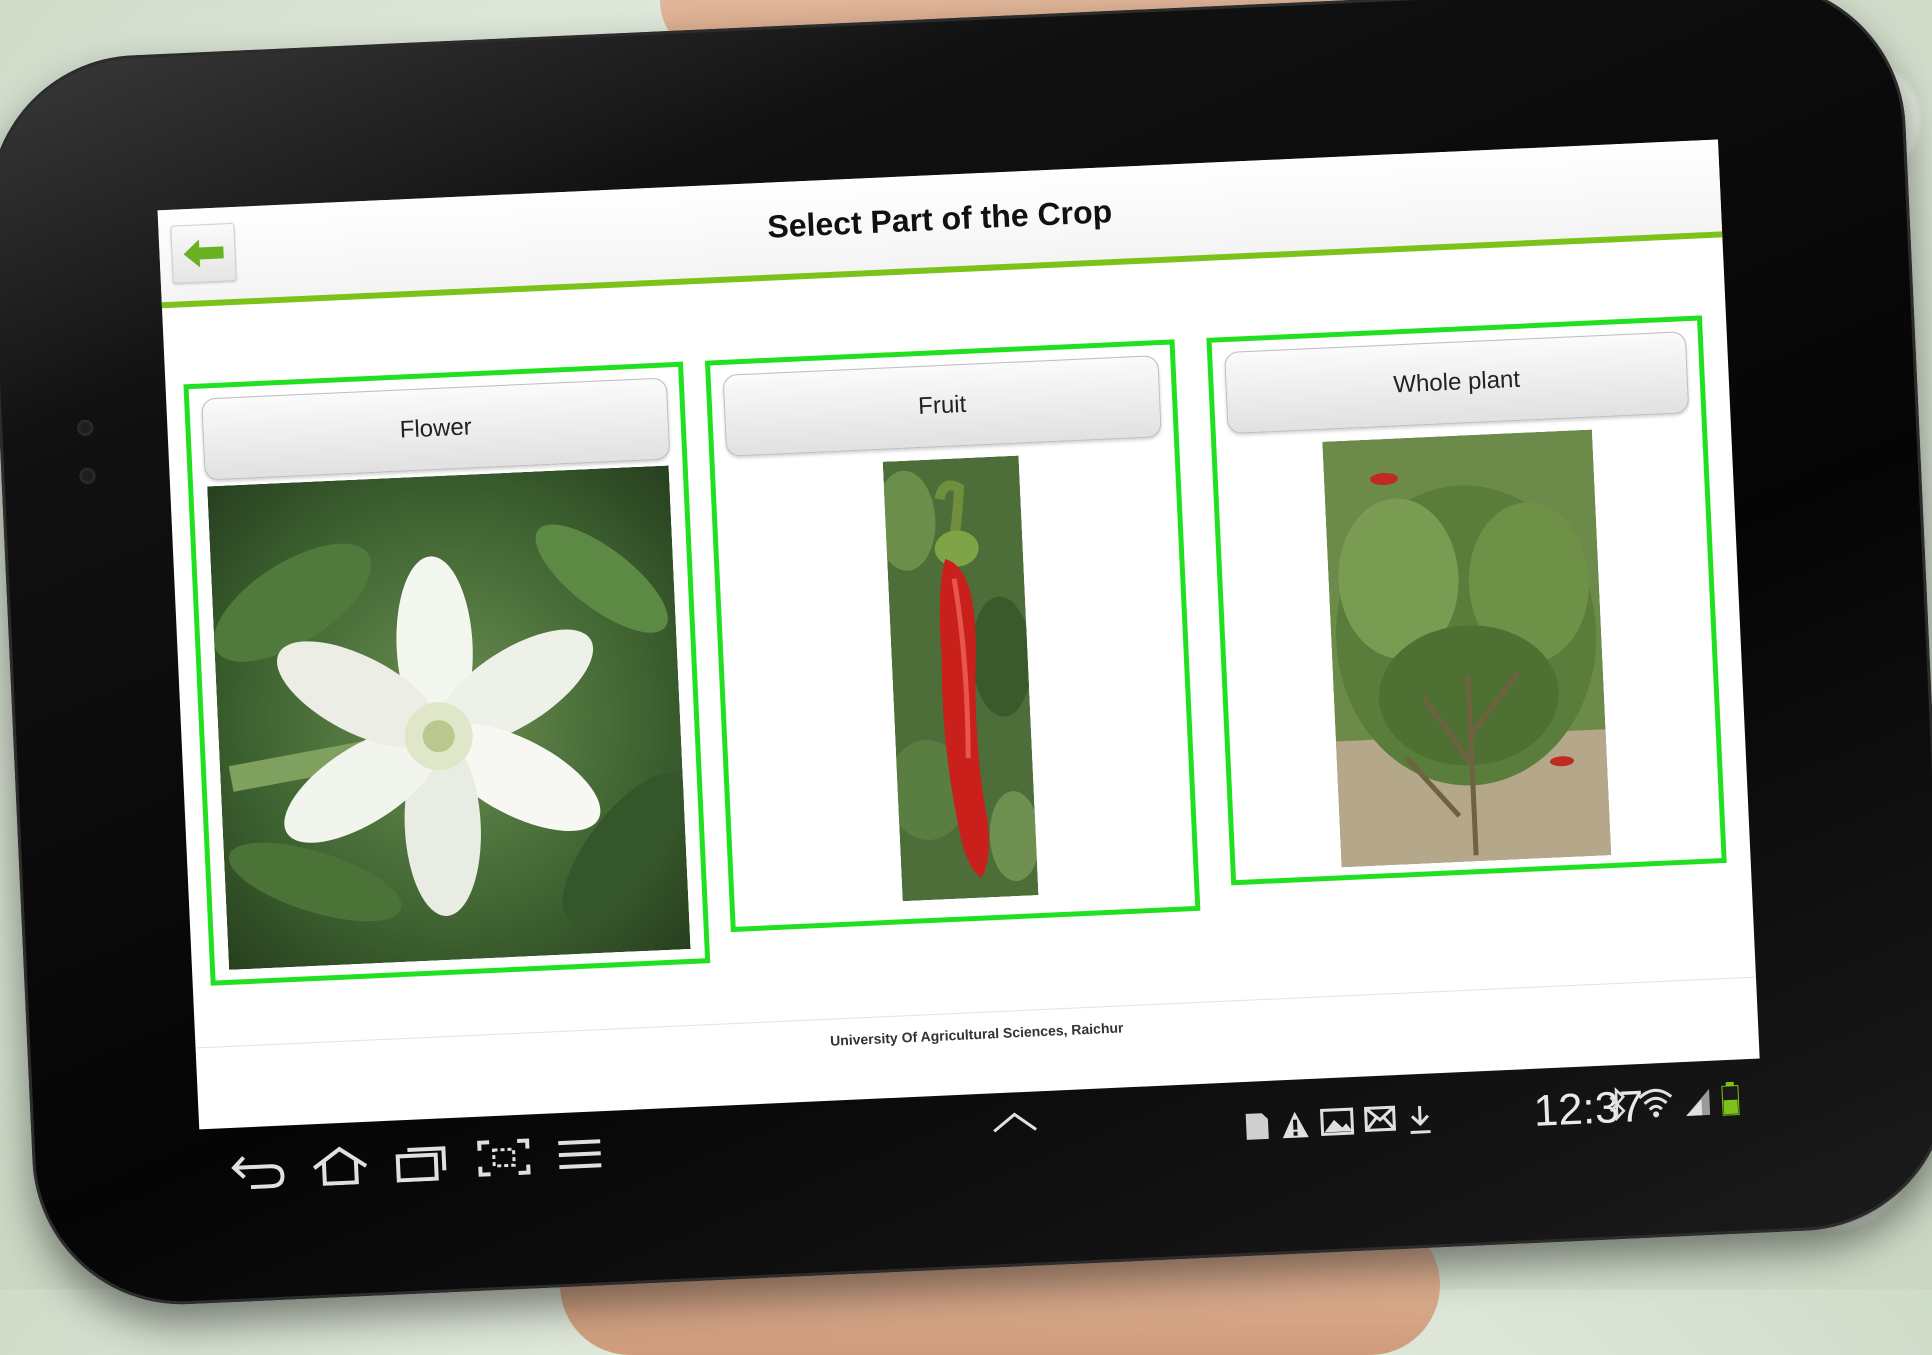 The height and width of the screenshot is (1355, 1932). Describe the element at coordinates (1730, 1098) in the screenshot. I see `battery-icon` at that location.